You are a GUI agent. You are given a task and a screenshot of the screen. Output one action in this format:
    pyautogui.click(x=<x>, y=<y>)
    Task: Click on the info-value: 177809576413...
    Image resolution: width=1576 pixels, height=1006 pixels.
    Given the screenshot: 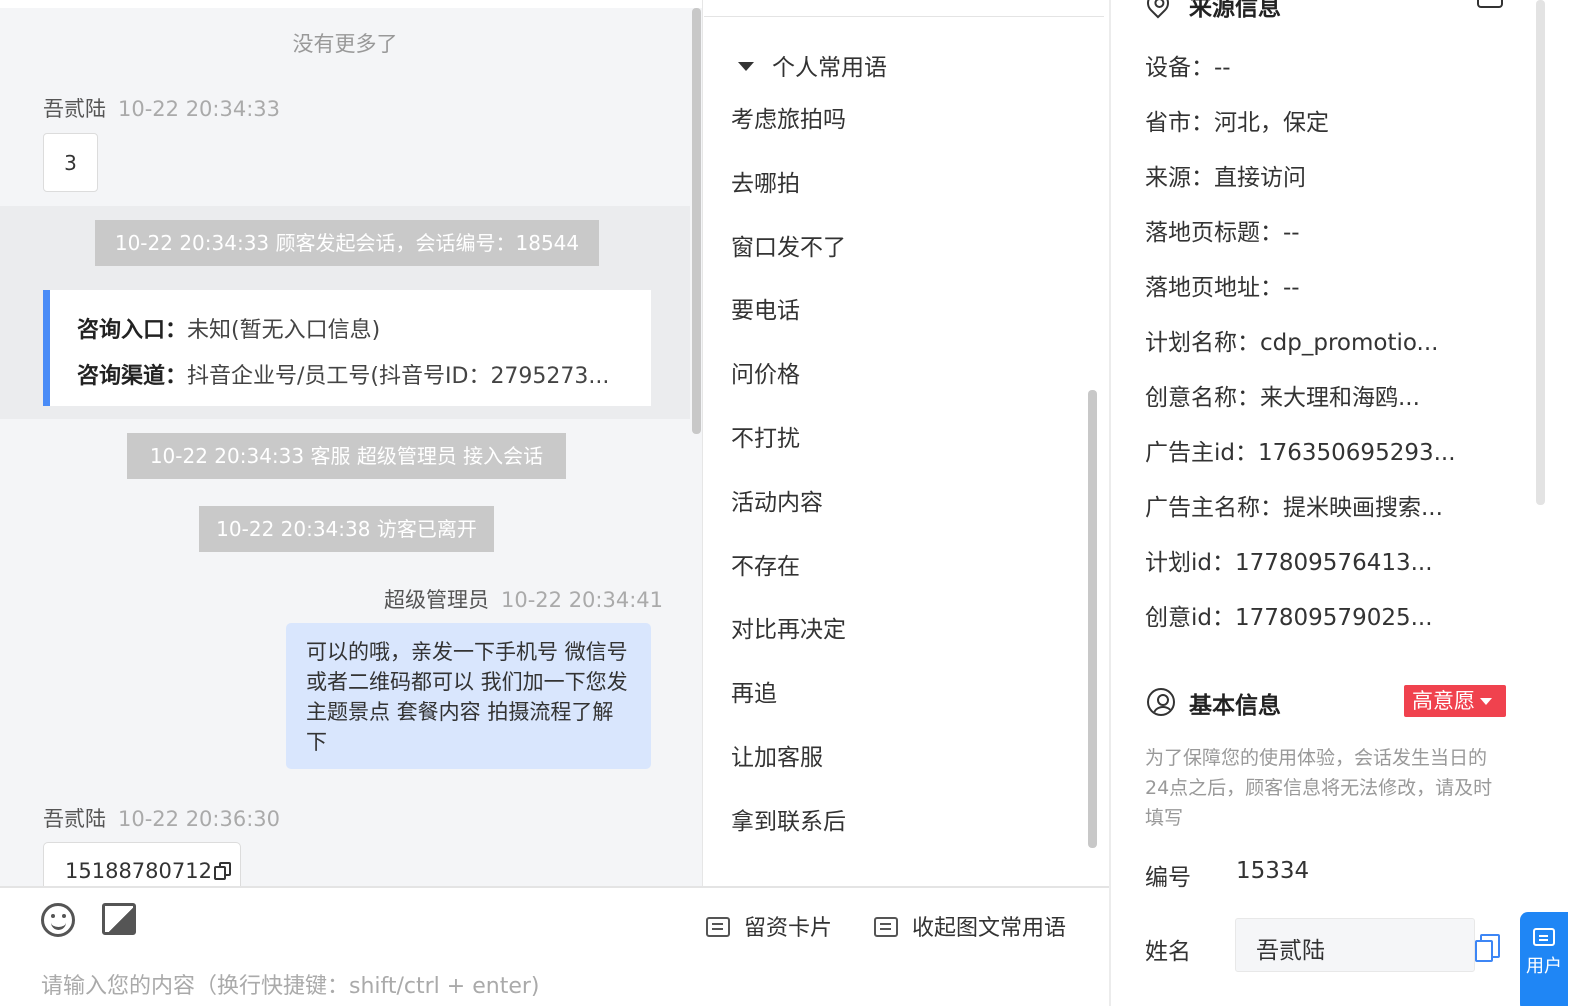 What is the action you would take?
    pyautogui.click(x=1334, y=563)
    